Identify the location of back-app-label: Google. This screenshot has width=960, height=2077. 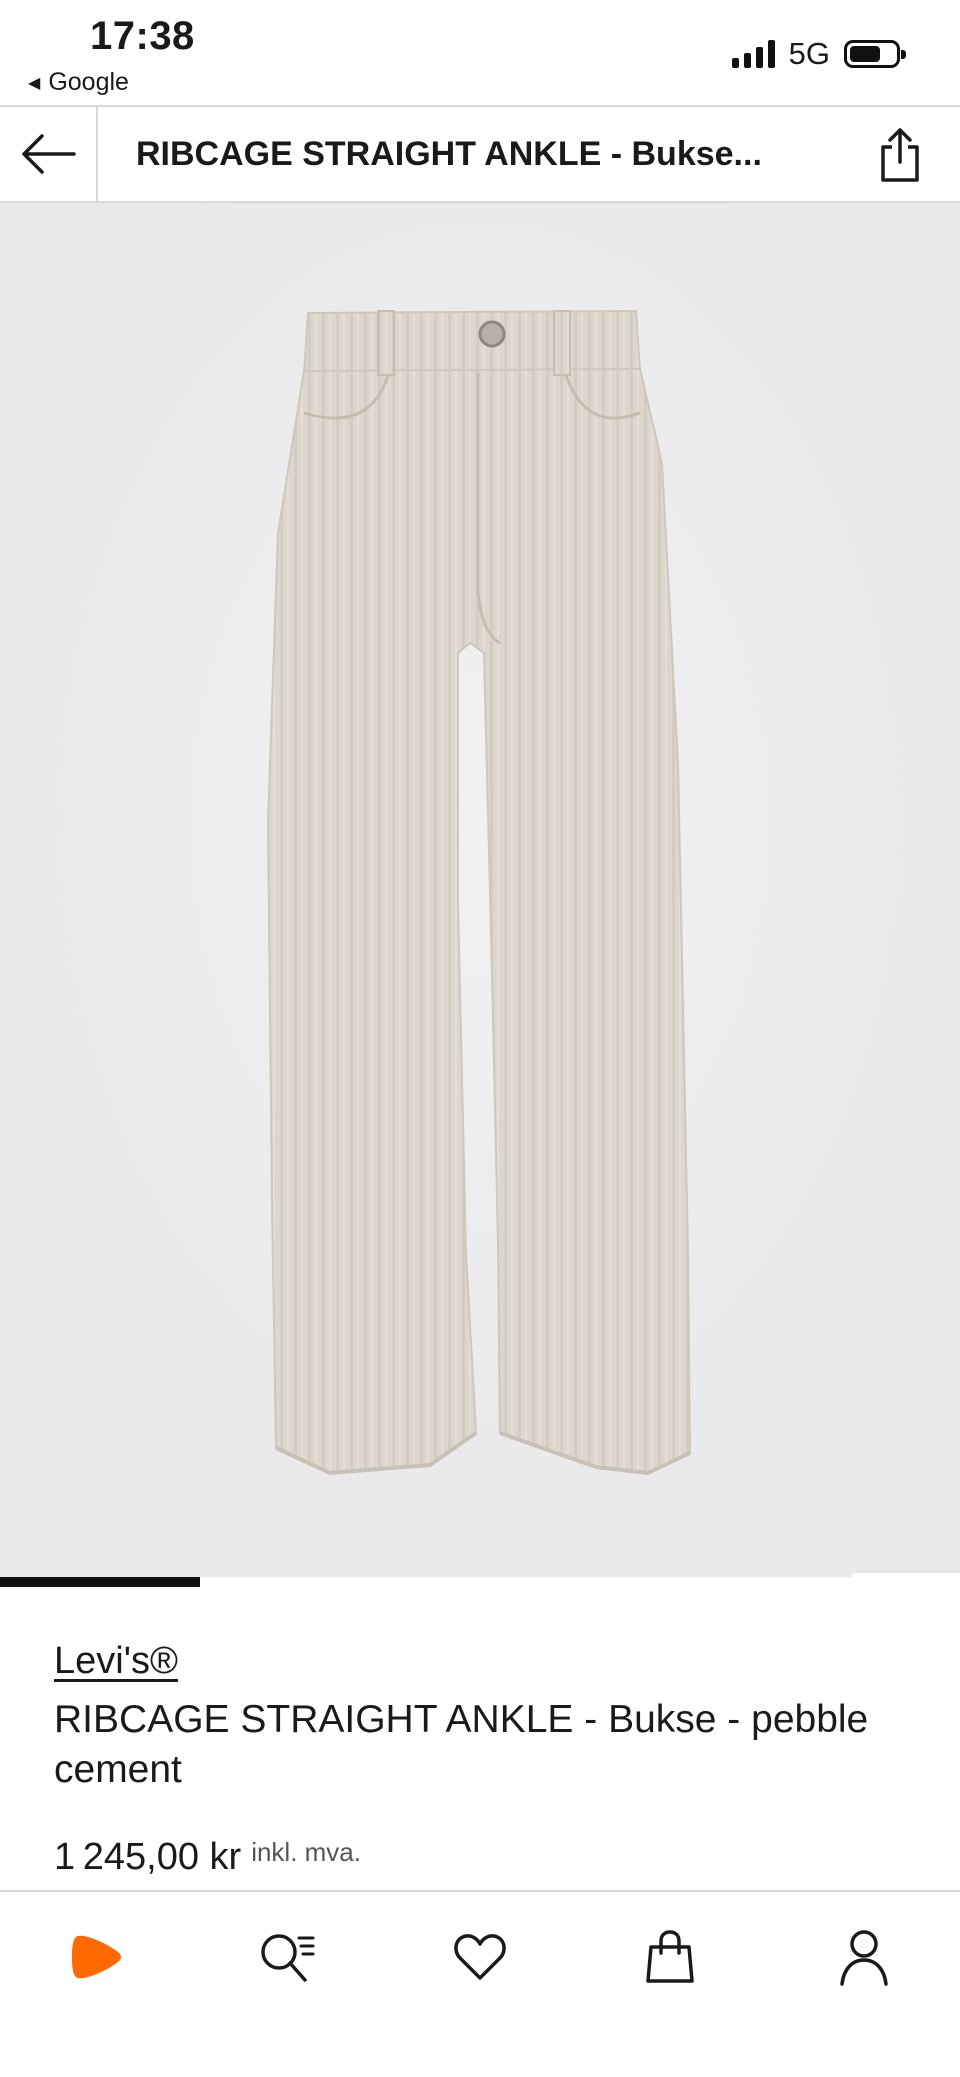
(88, 82).